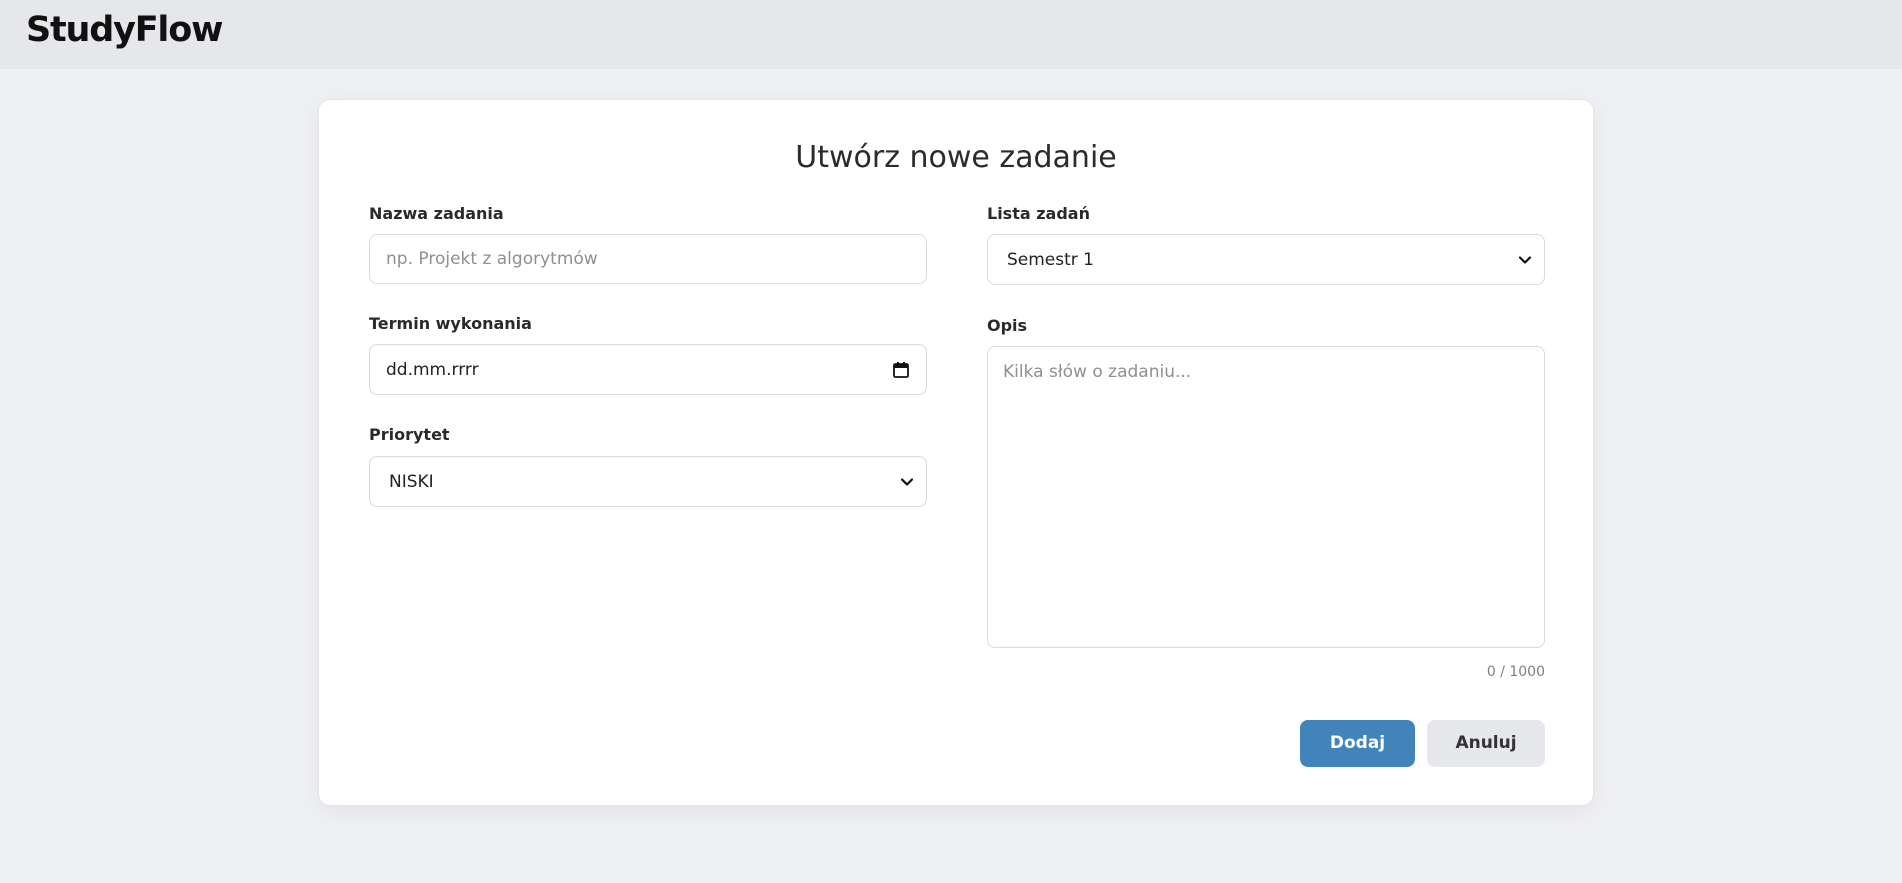 This screenshot has width=1902, height=883. What do you see at coordinates (648, 369) in the screenshot?
I see `due-date-input: dd.mm.rrrr` at bounding box center [648, 369].